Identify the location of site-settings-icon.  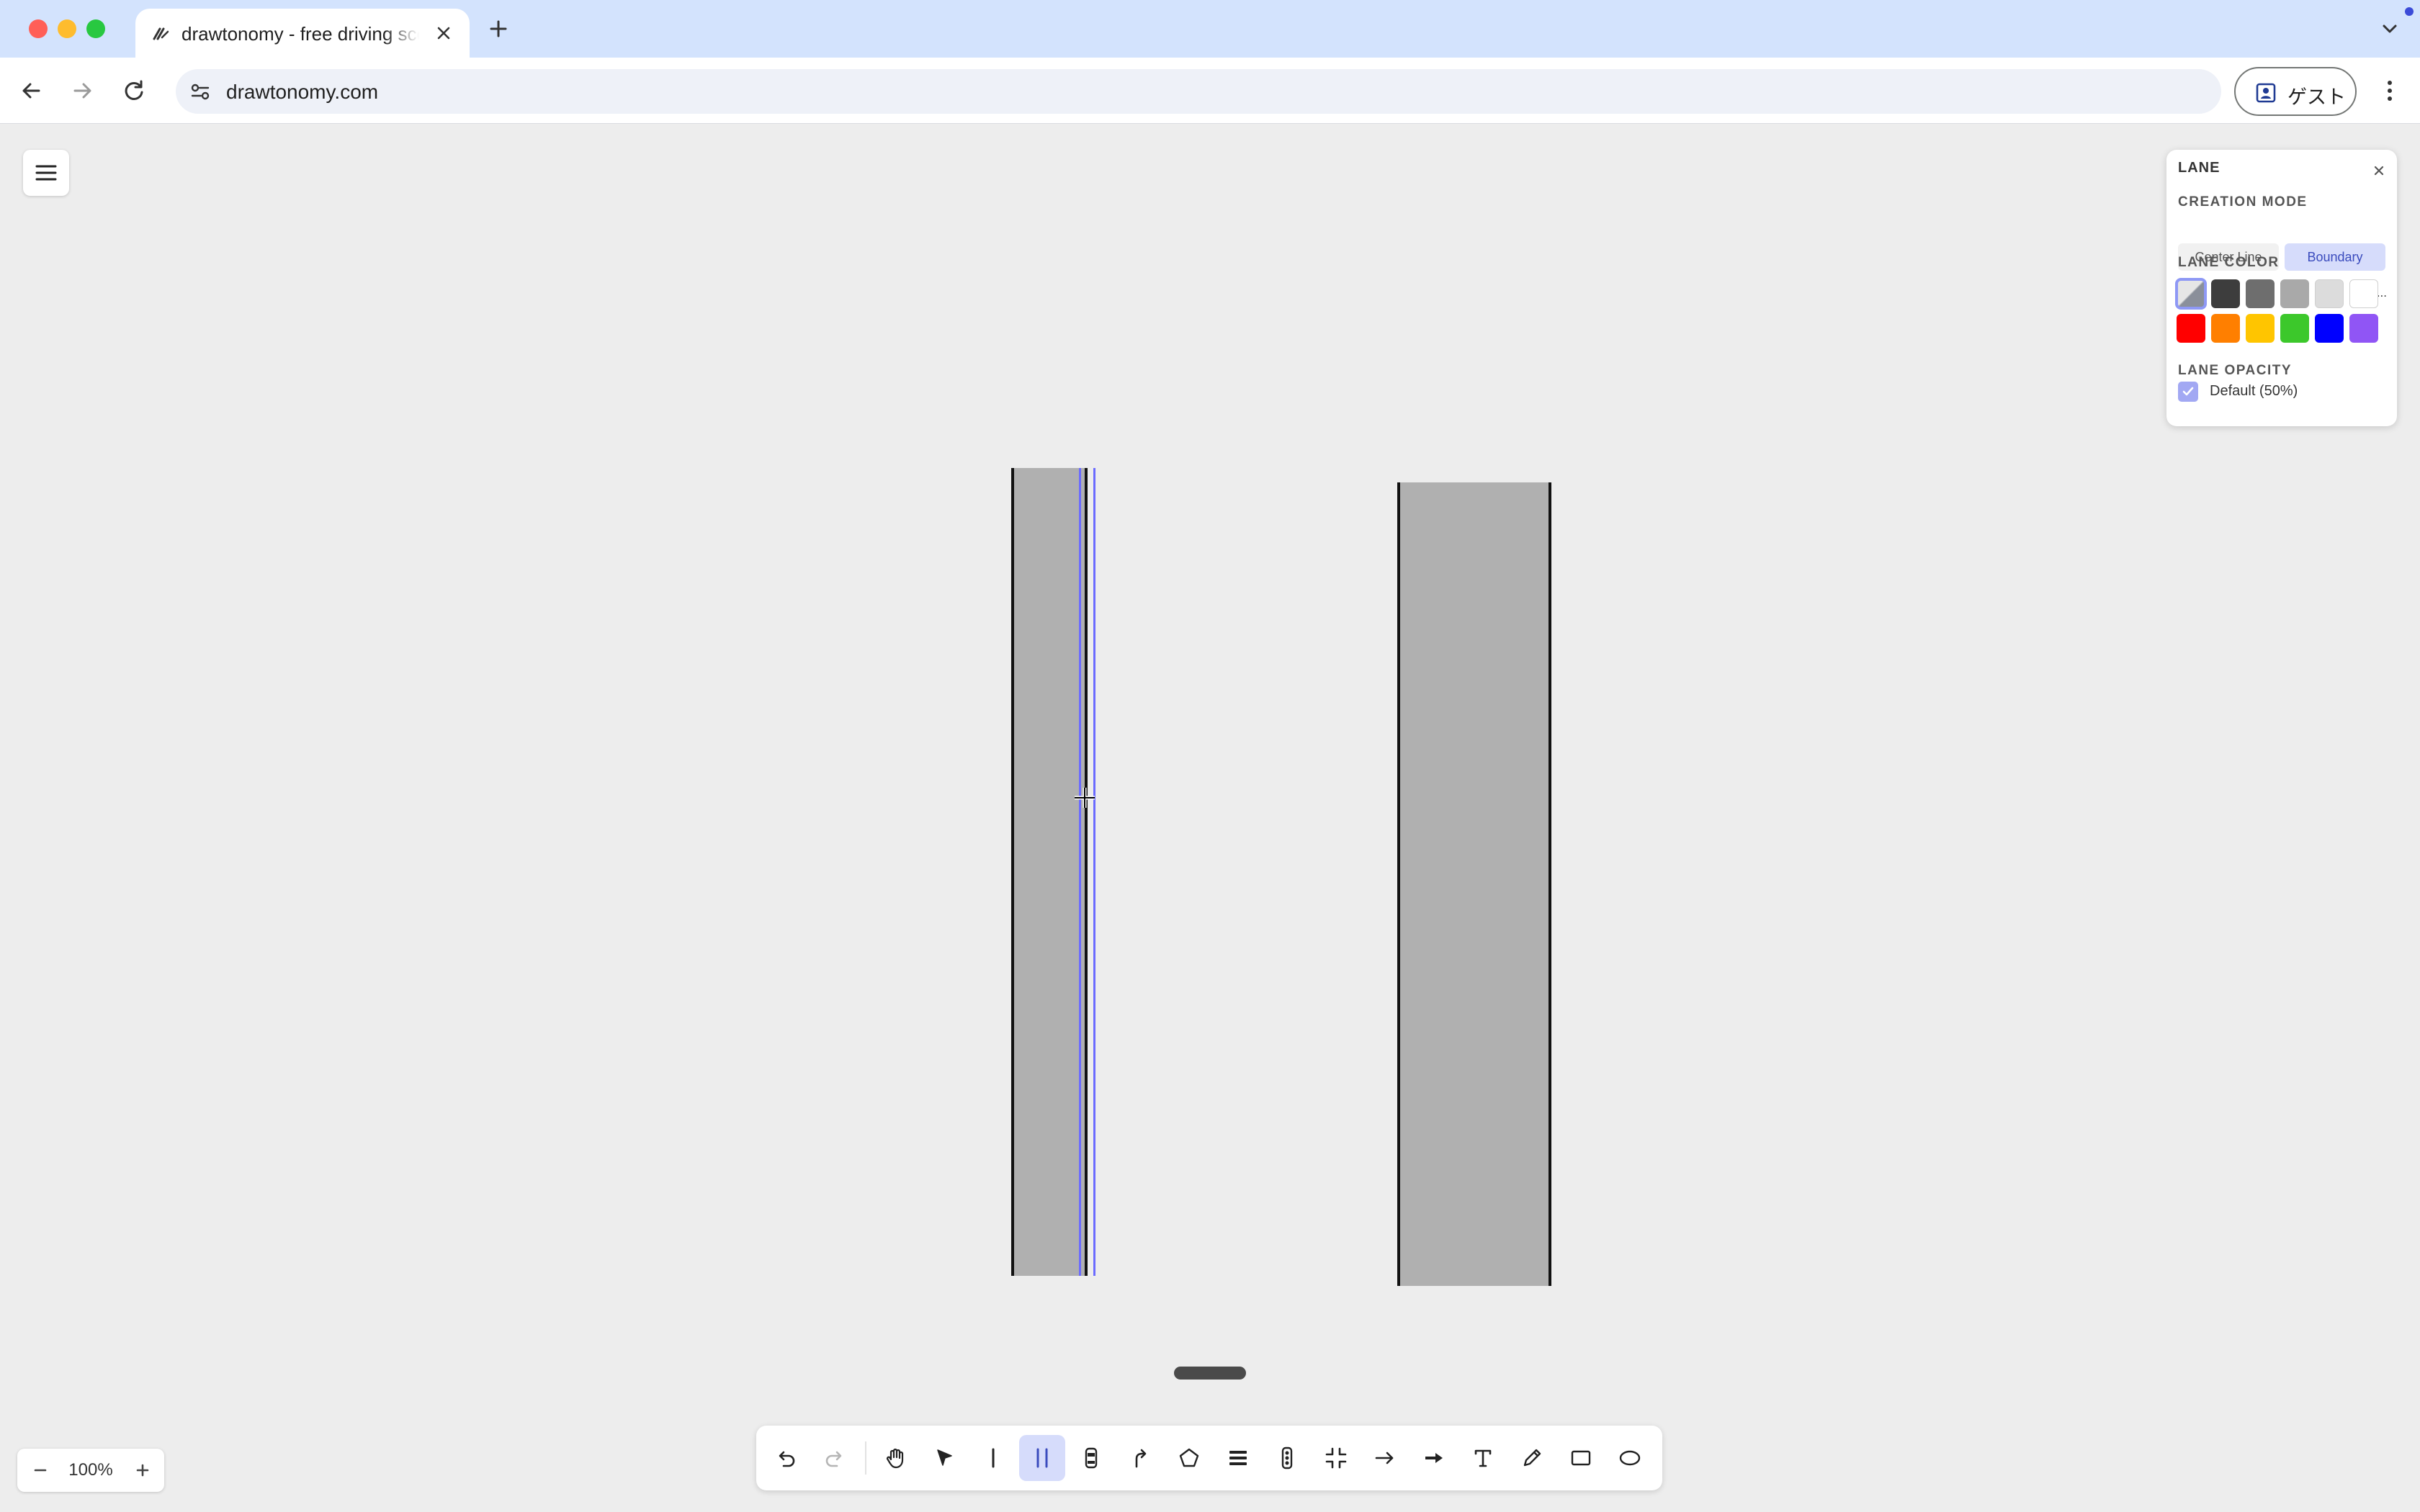
(200, 91).